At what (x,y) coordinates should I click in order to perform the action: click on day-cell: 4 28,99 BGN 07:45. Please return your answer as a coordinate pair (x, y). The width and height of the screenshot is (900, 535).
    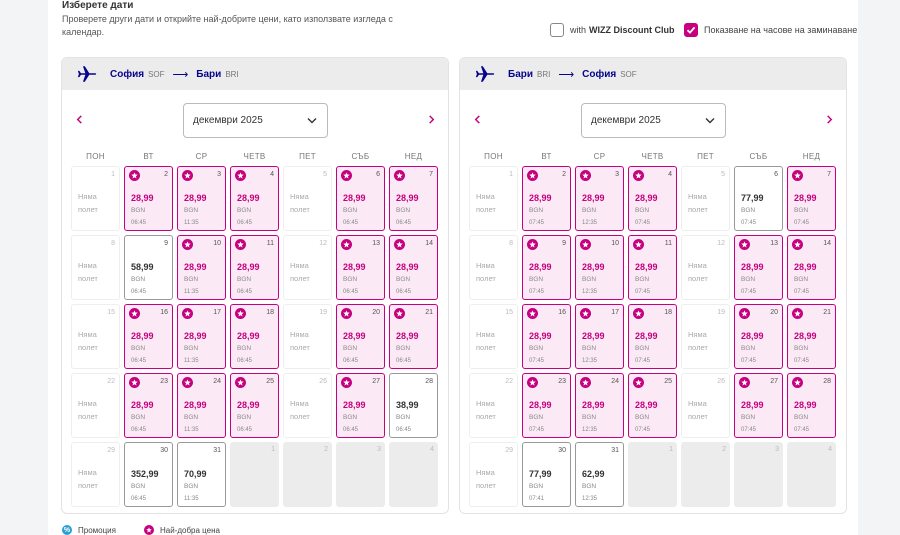
    Looking at the image, I should click on (652, 198).